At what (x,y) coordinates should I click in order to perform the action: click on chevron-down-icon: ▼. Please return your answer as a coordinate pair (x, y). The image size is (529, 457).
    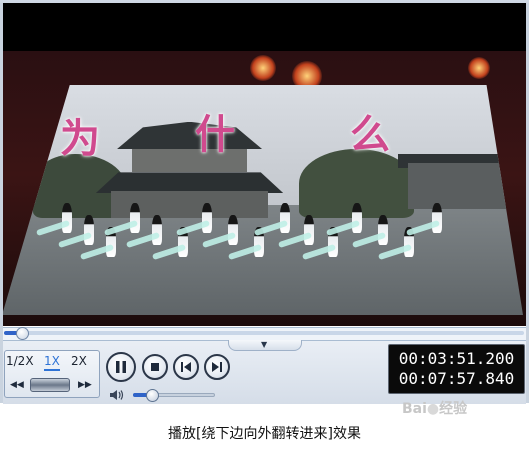
    Looking at the image, I should click on (264, 344).